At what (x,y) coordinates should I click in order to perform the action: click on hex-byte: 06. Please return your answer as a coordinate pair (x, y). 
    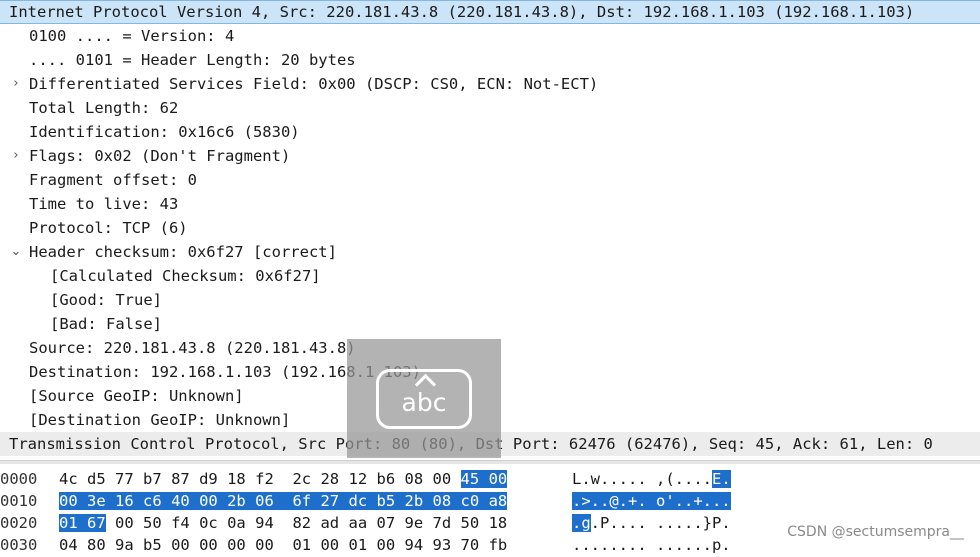
    Looking at the image, I should click on (264, 501).